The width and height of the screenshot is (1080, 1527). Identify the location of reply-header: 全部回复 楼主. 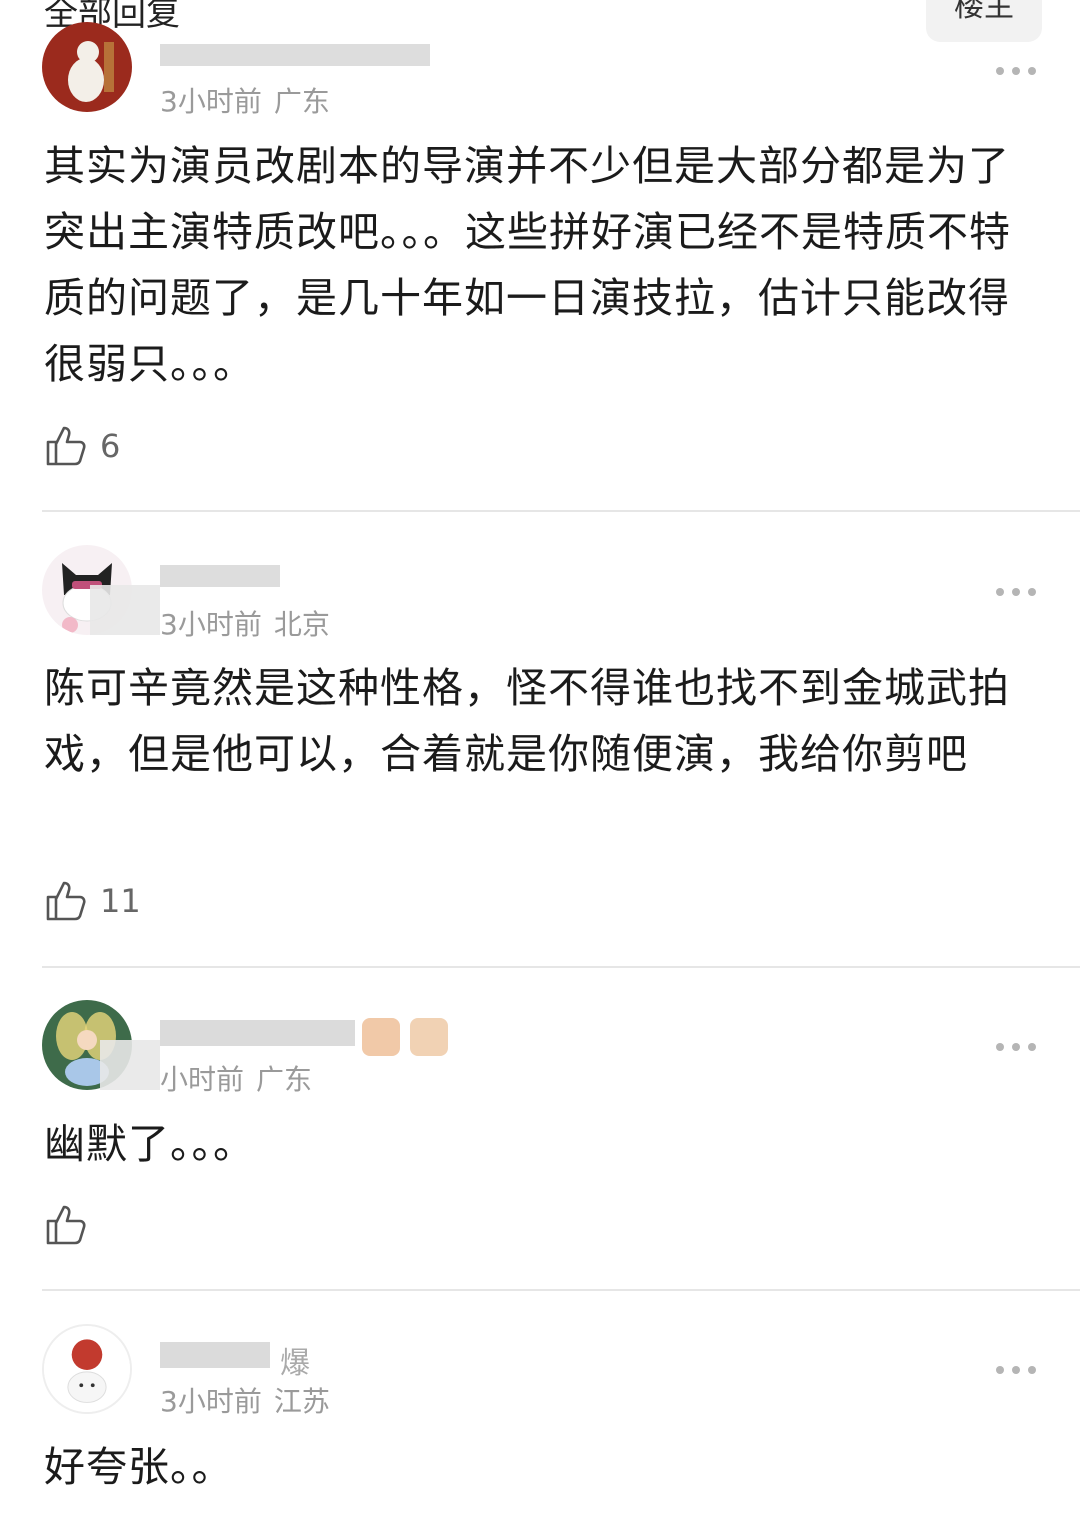
(540, 21).